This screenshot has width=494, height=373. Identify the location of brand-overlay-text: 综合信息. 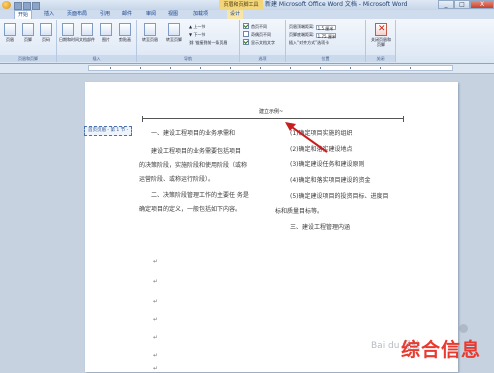
(441, 350).